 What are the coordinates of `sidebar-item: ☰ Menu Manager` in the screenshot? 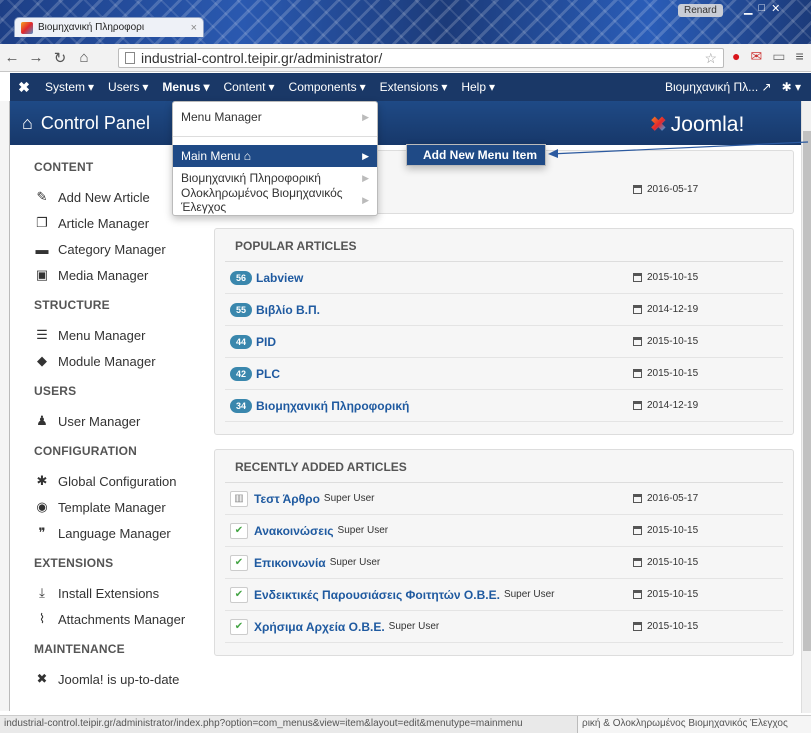 It's located at (117, 335).